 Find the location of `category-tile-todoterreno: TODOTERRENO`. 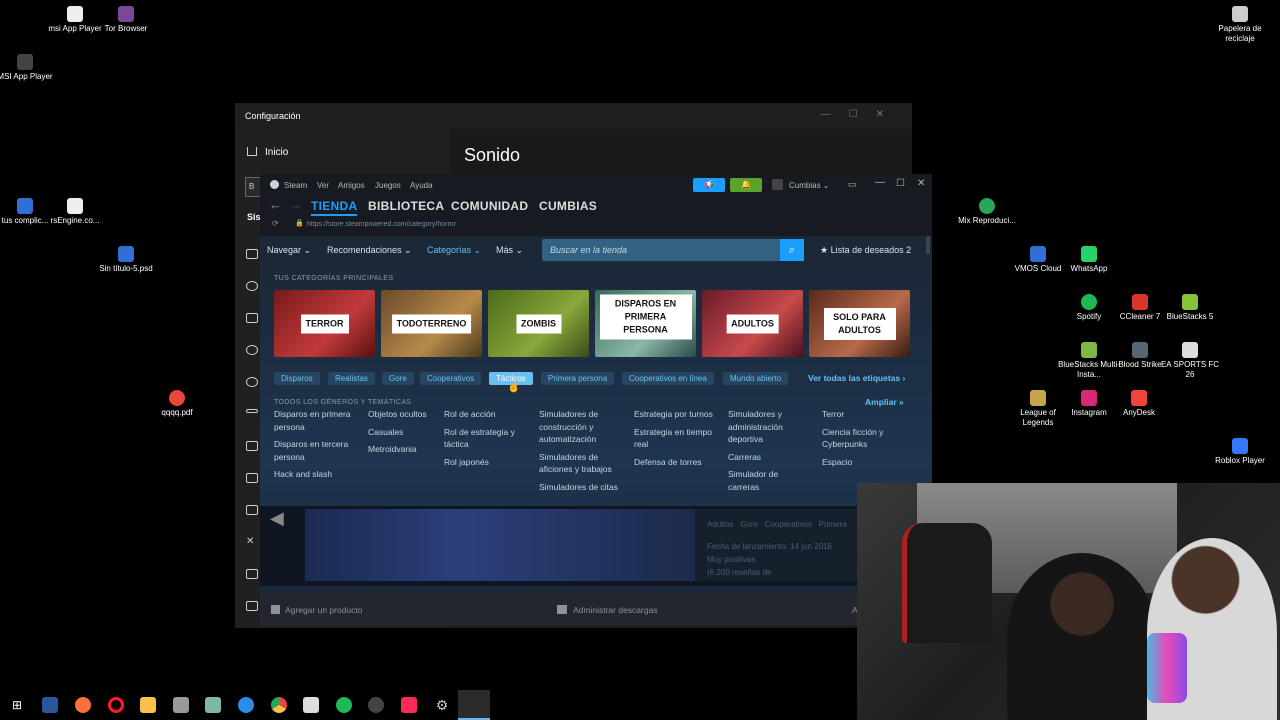

category-tile-todoterreno: TODOTERRENO is located at coordinates (431, 323).